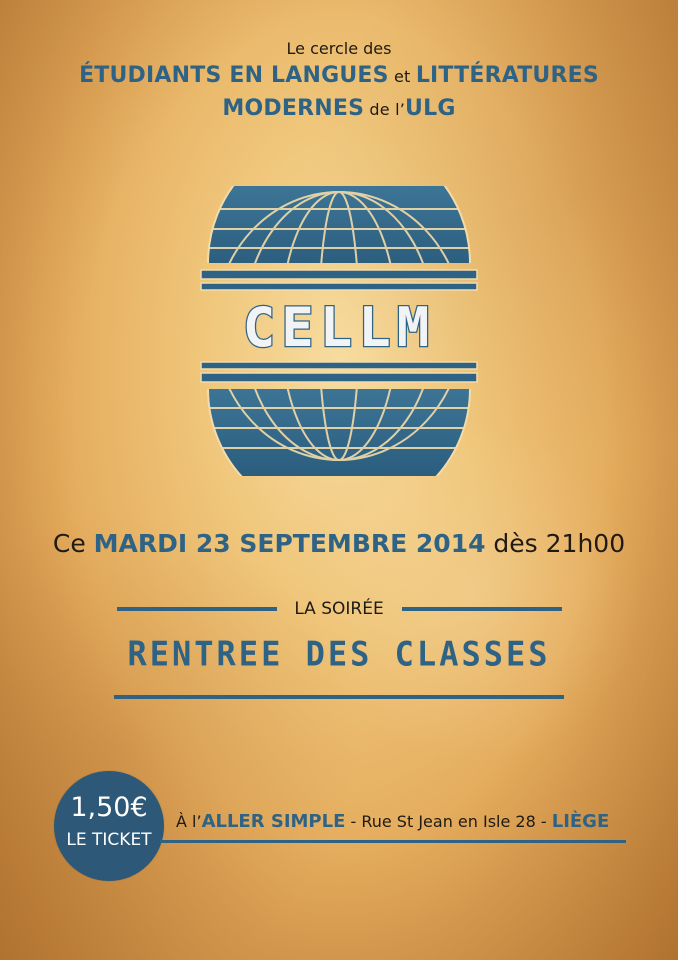 The height and width of the screenshot is (960, 678). Describe the element at coordinates (339, 48) in the screenshot. I see `header-intro: Le cercle des` at that location.